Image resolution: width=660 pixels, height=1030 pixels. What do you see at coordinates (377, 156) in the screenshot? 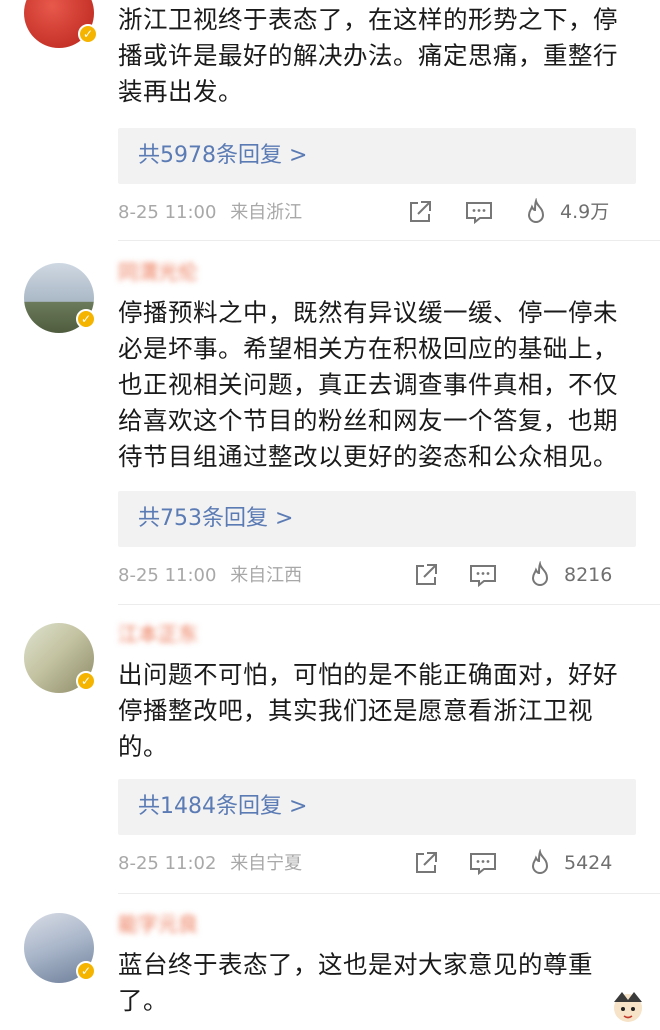
I see `reply-box: 共5978条回复 >` at bounding box center [377, 156].